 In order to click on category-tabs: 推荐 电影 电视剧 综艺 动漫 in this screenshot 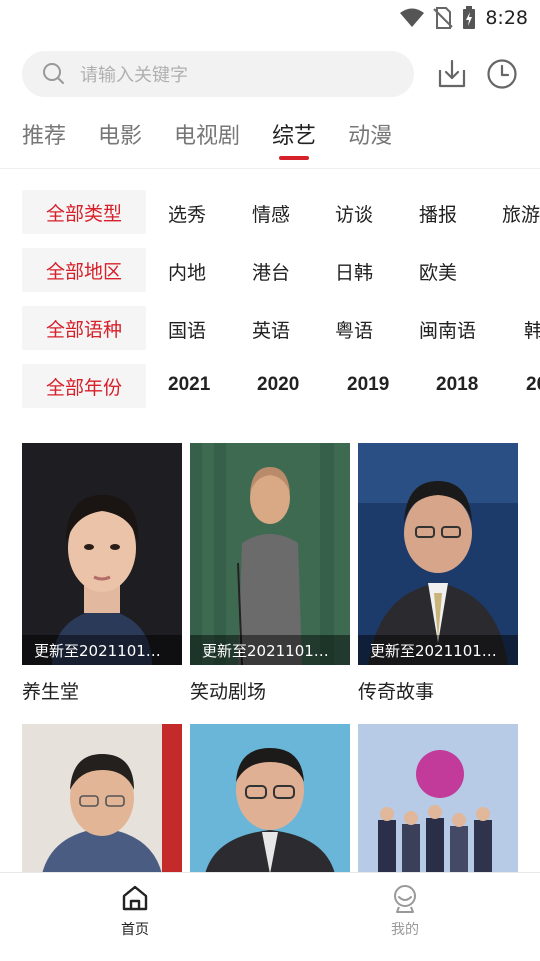, I will do `click(223, 139)`.